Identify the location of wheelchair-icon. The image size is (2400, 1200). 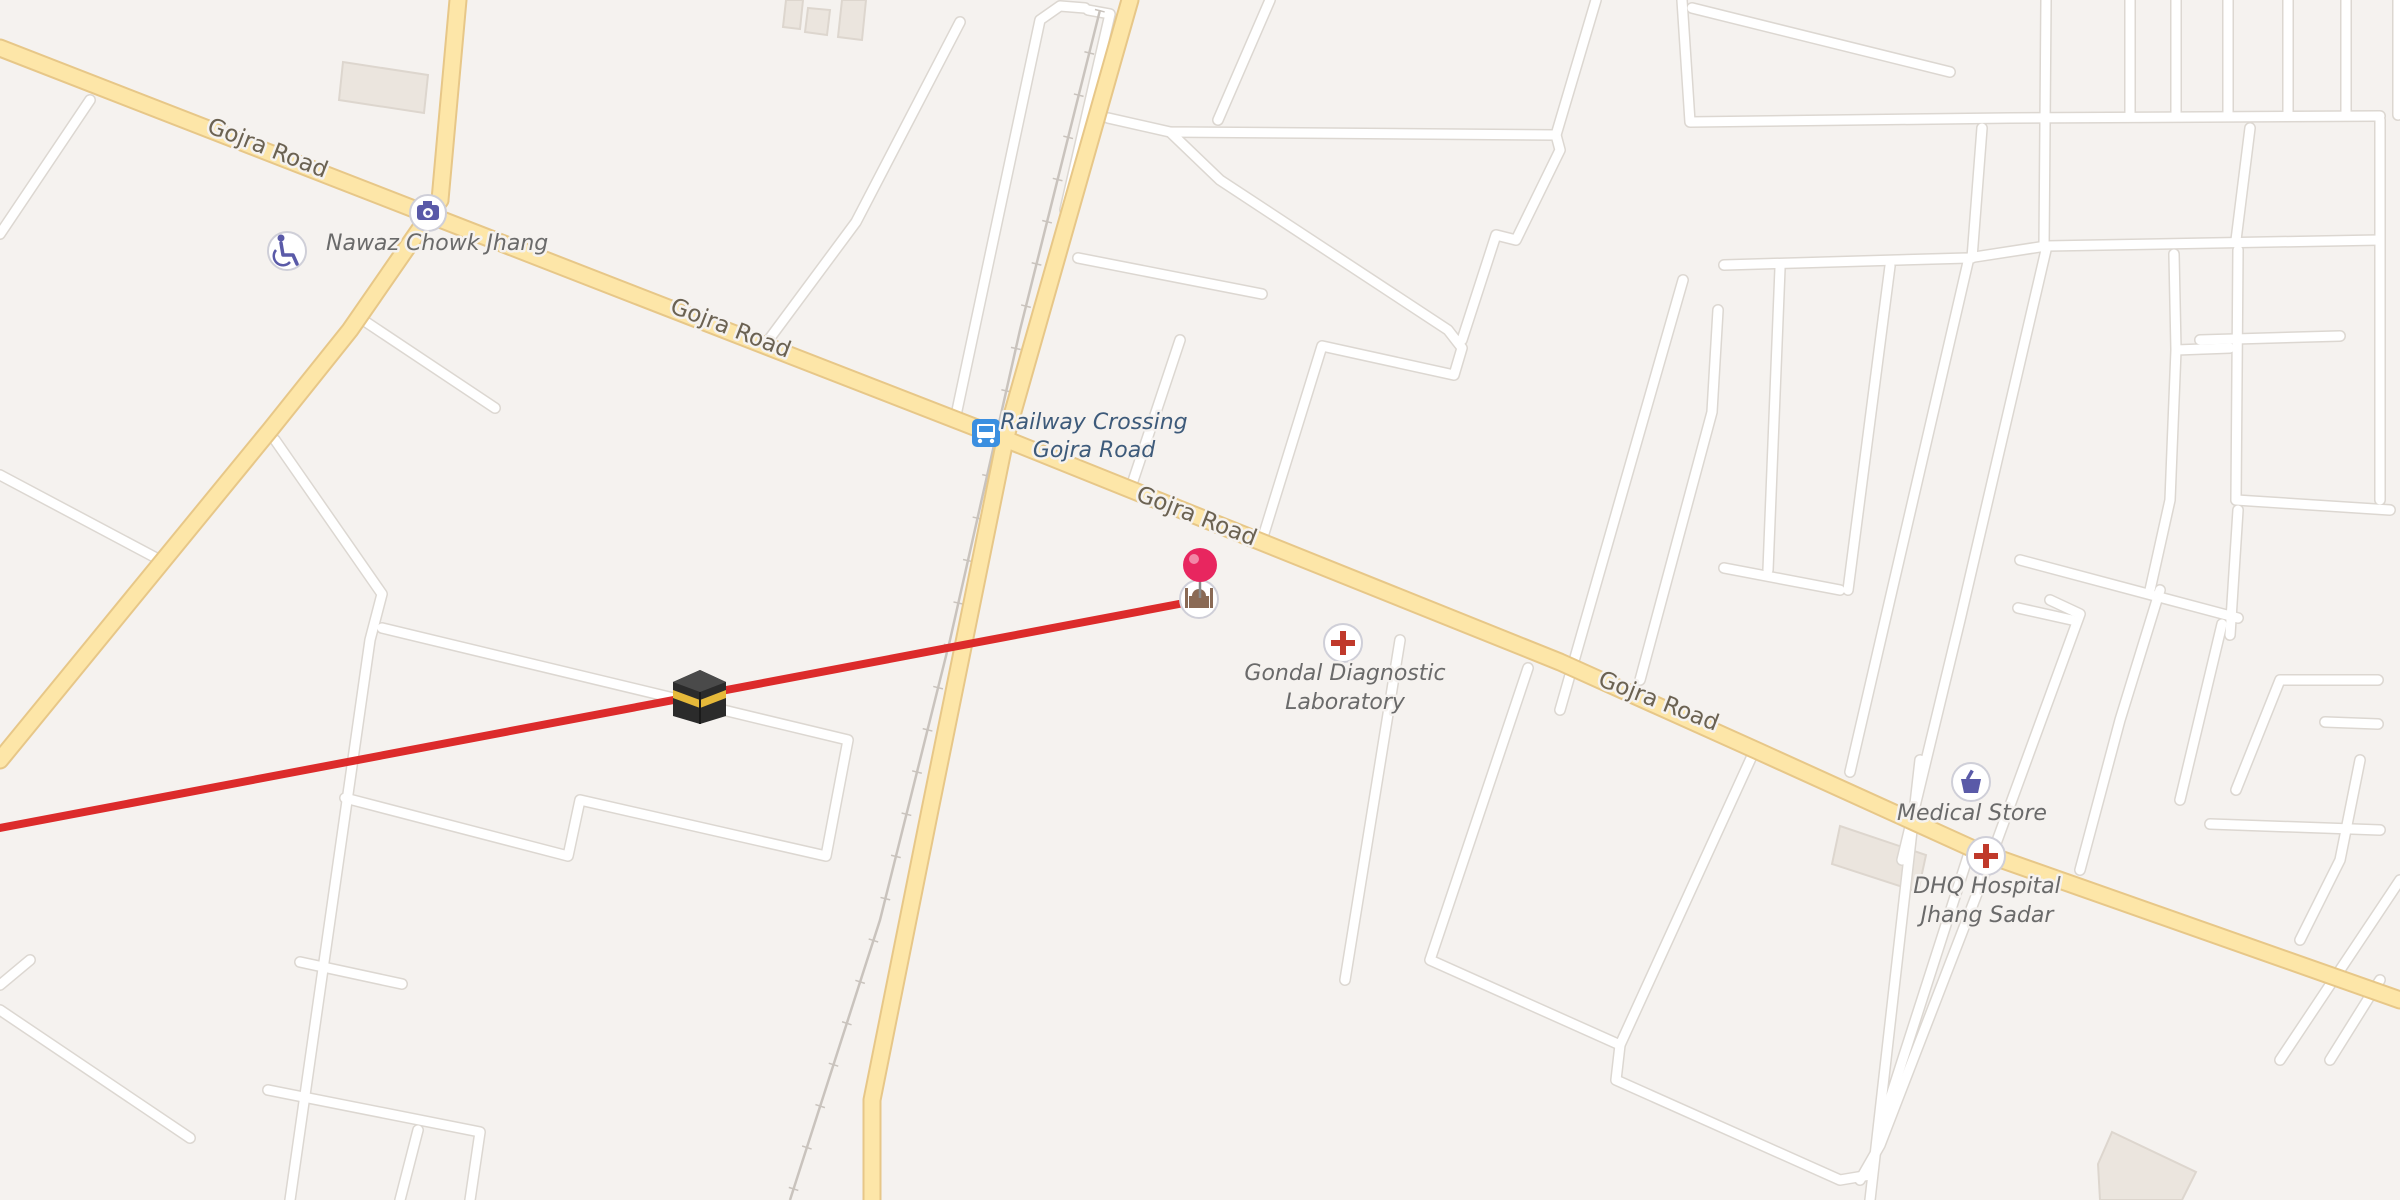
(287, 251).